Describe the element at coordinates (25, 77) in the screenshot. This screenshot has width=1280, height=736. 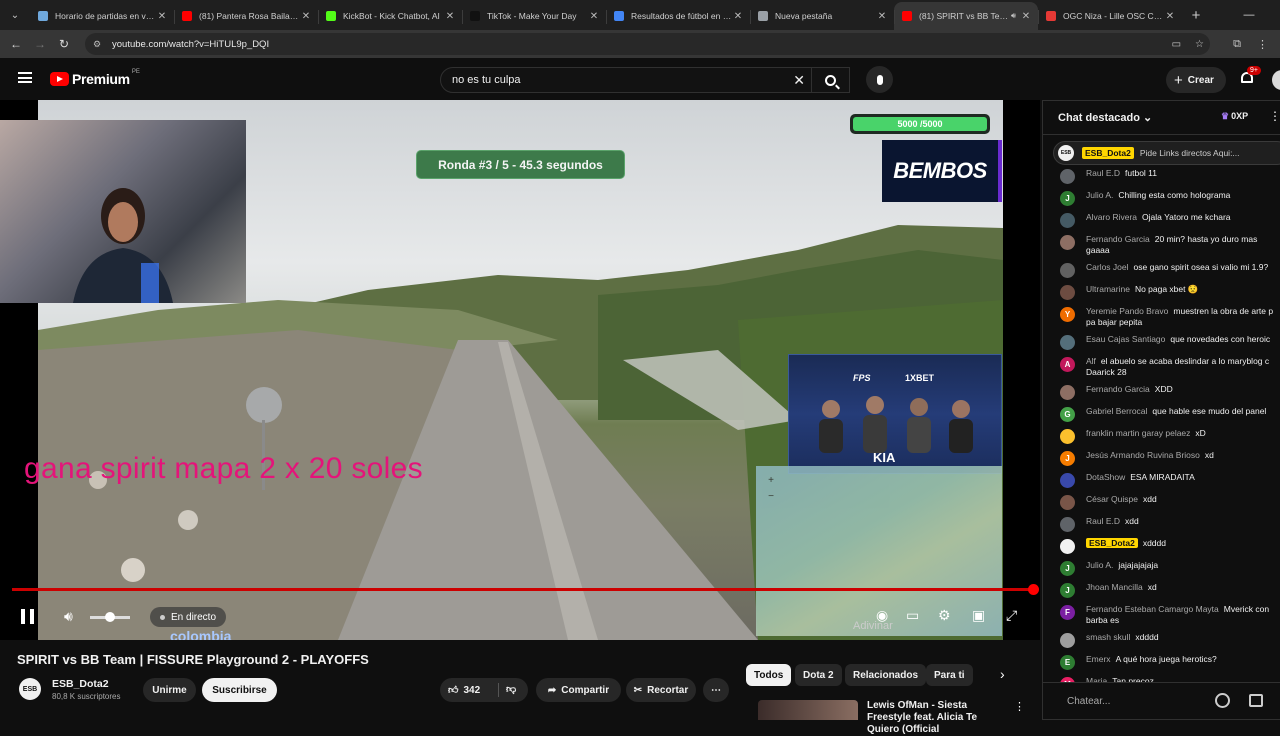
I see `menu-icon` at that location.